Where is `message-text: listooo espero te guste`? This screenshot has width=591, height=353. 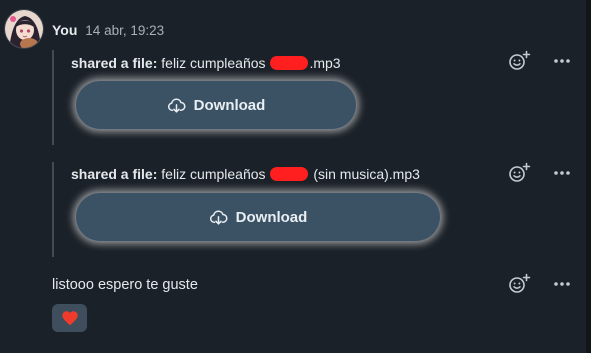
message-text: listooo espero te guste is located at coordinates (125, 285).